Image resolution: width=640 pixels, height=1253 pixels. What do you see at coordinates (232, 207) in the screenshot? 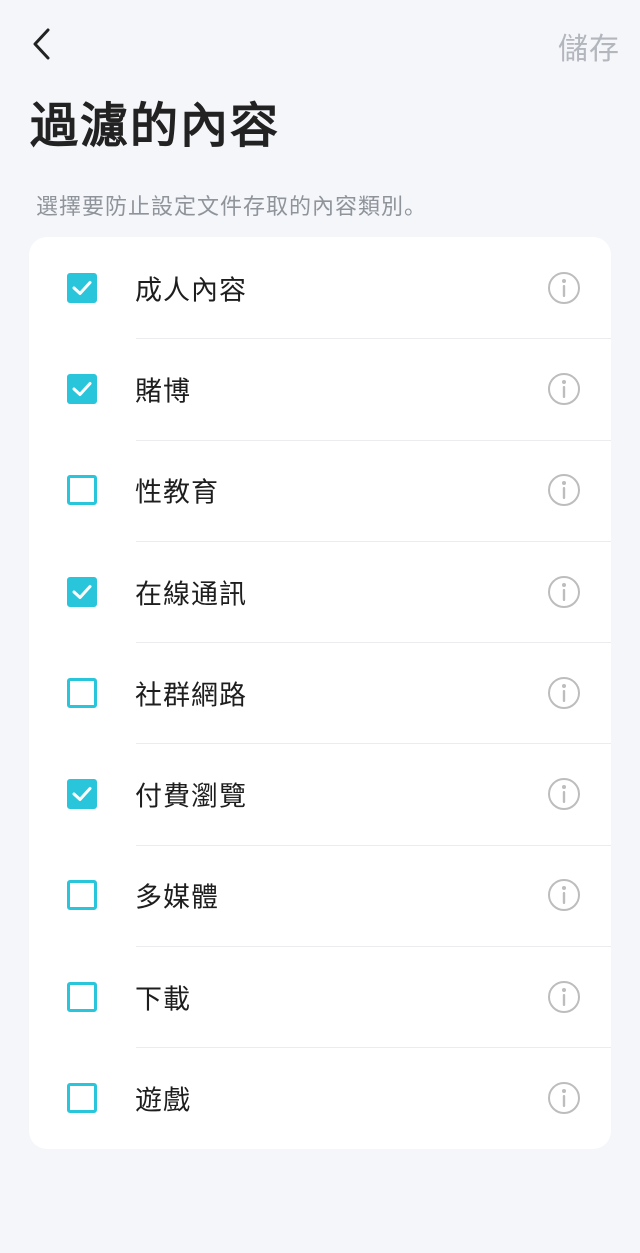
I see `page-subtitle: 選擇要防止設定文件存取的內容類別。` at bounding box center [232, 207].